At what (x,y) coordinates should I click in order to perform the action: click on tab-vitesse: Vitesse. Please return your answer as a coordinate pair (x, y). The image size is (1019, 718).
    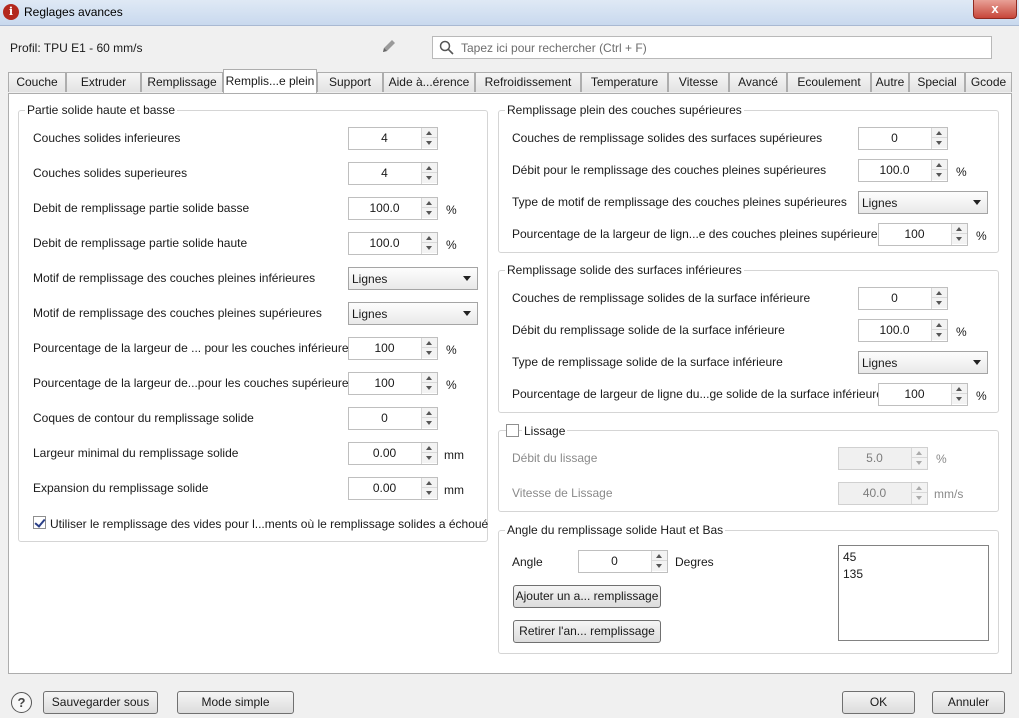
    Looking at the image, I should click on (698, 82).